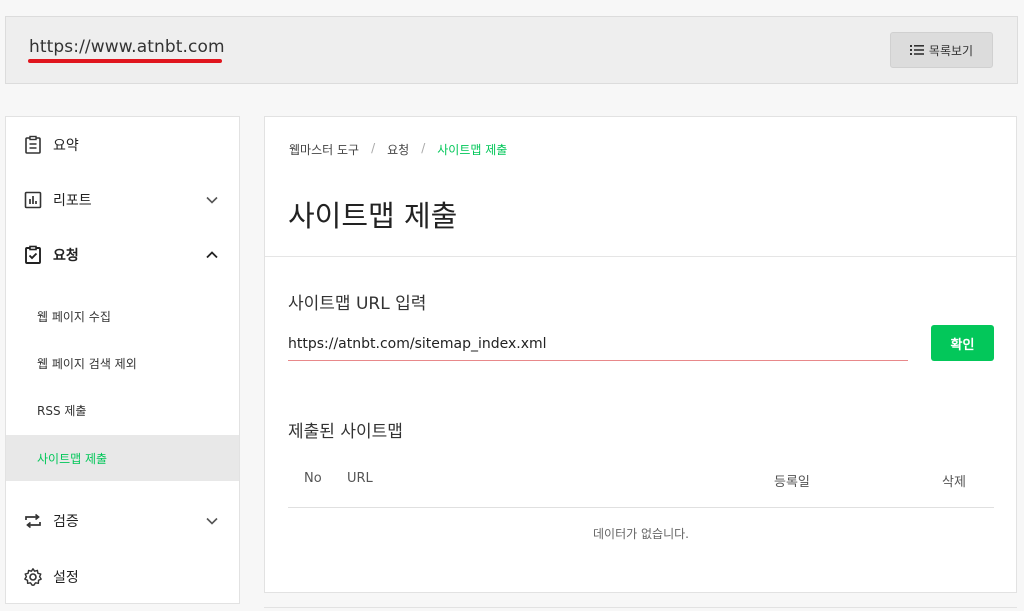 The height and width of the screenshot is (611, 1024). I want to click on lower-panel-edge, so click(640, 607).